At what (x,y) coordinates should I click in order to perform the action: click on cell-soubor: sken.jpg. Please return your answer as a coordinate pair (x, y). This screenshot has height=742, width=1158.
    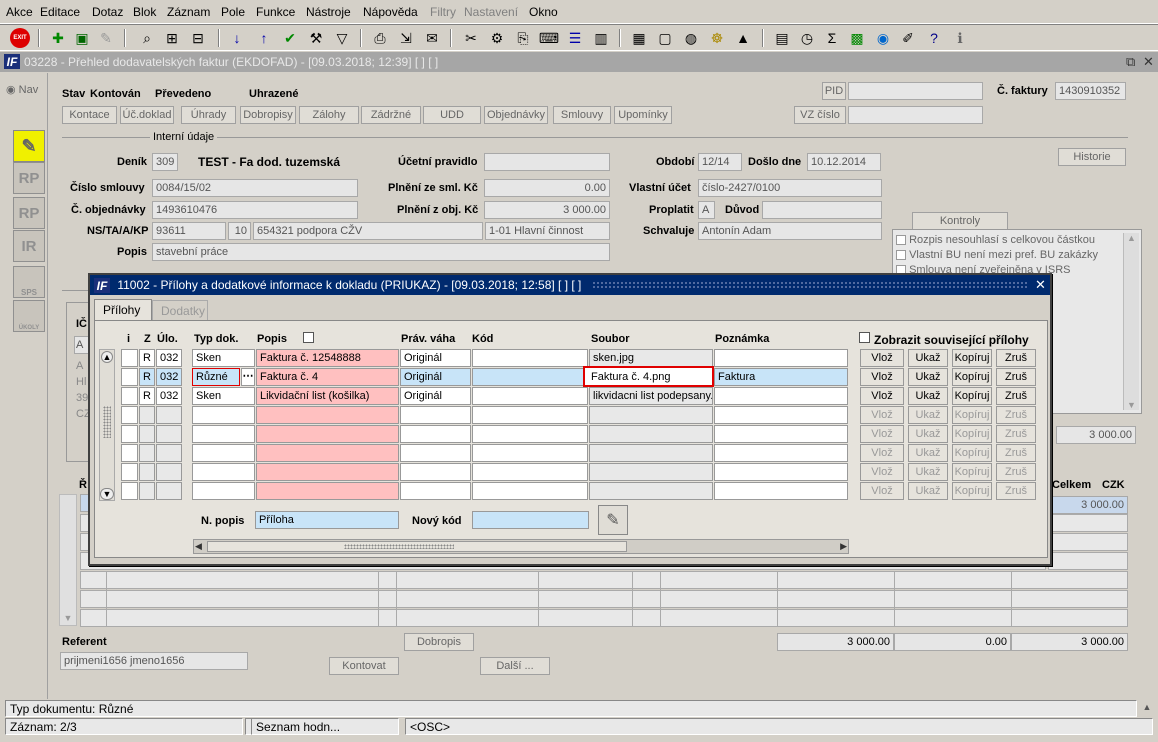
    Looking at the image, I should click on (651, 358).